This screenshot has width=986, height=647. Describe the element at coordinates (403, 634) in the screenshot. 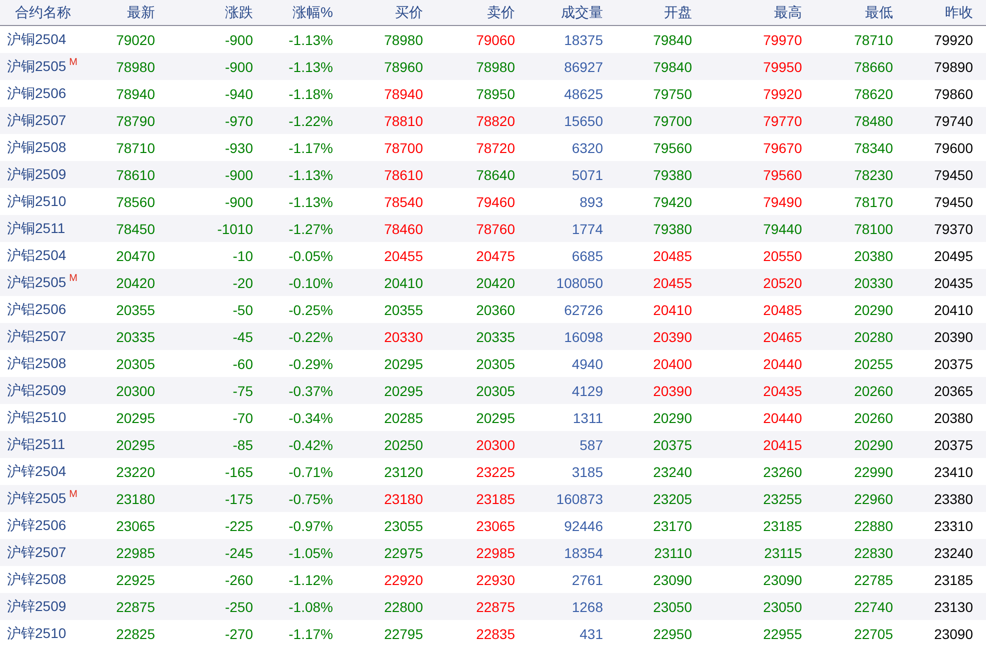

I see `table-cell-text: 22795` at that location.